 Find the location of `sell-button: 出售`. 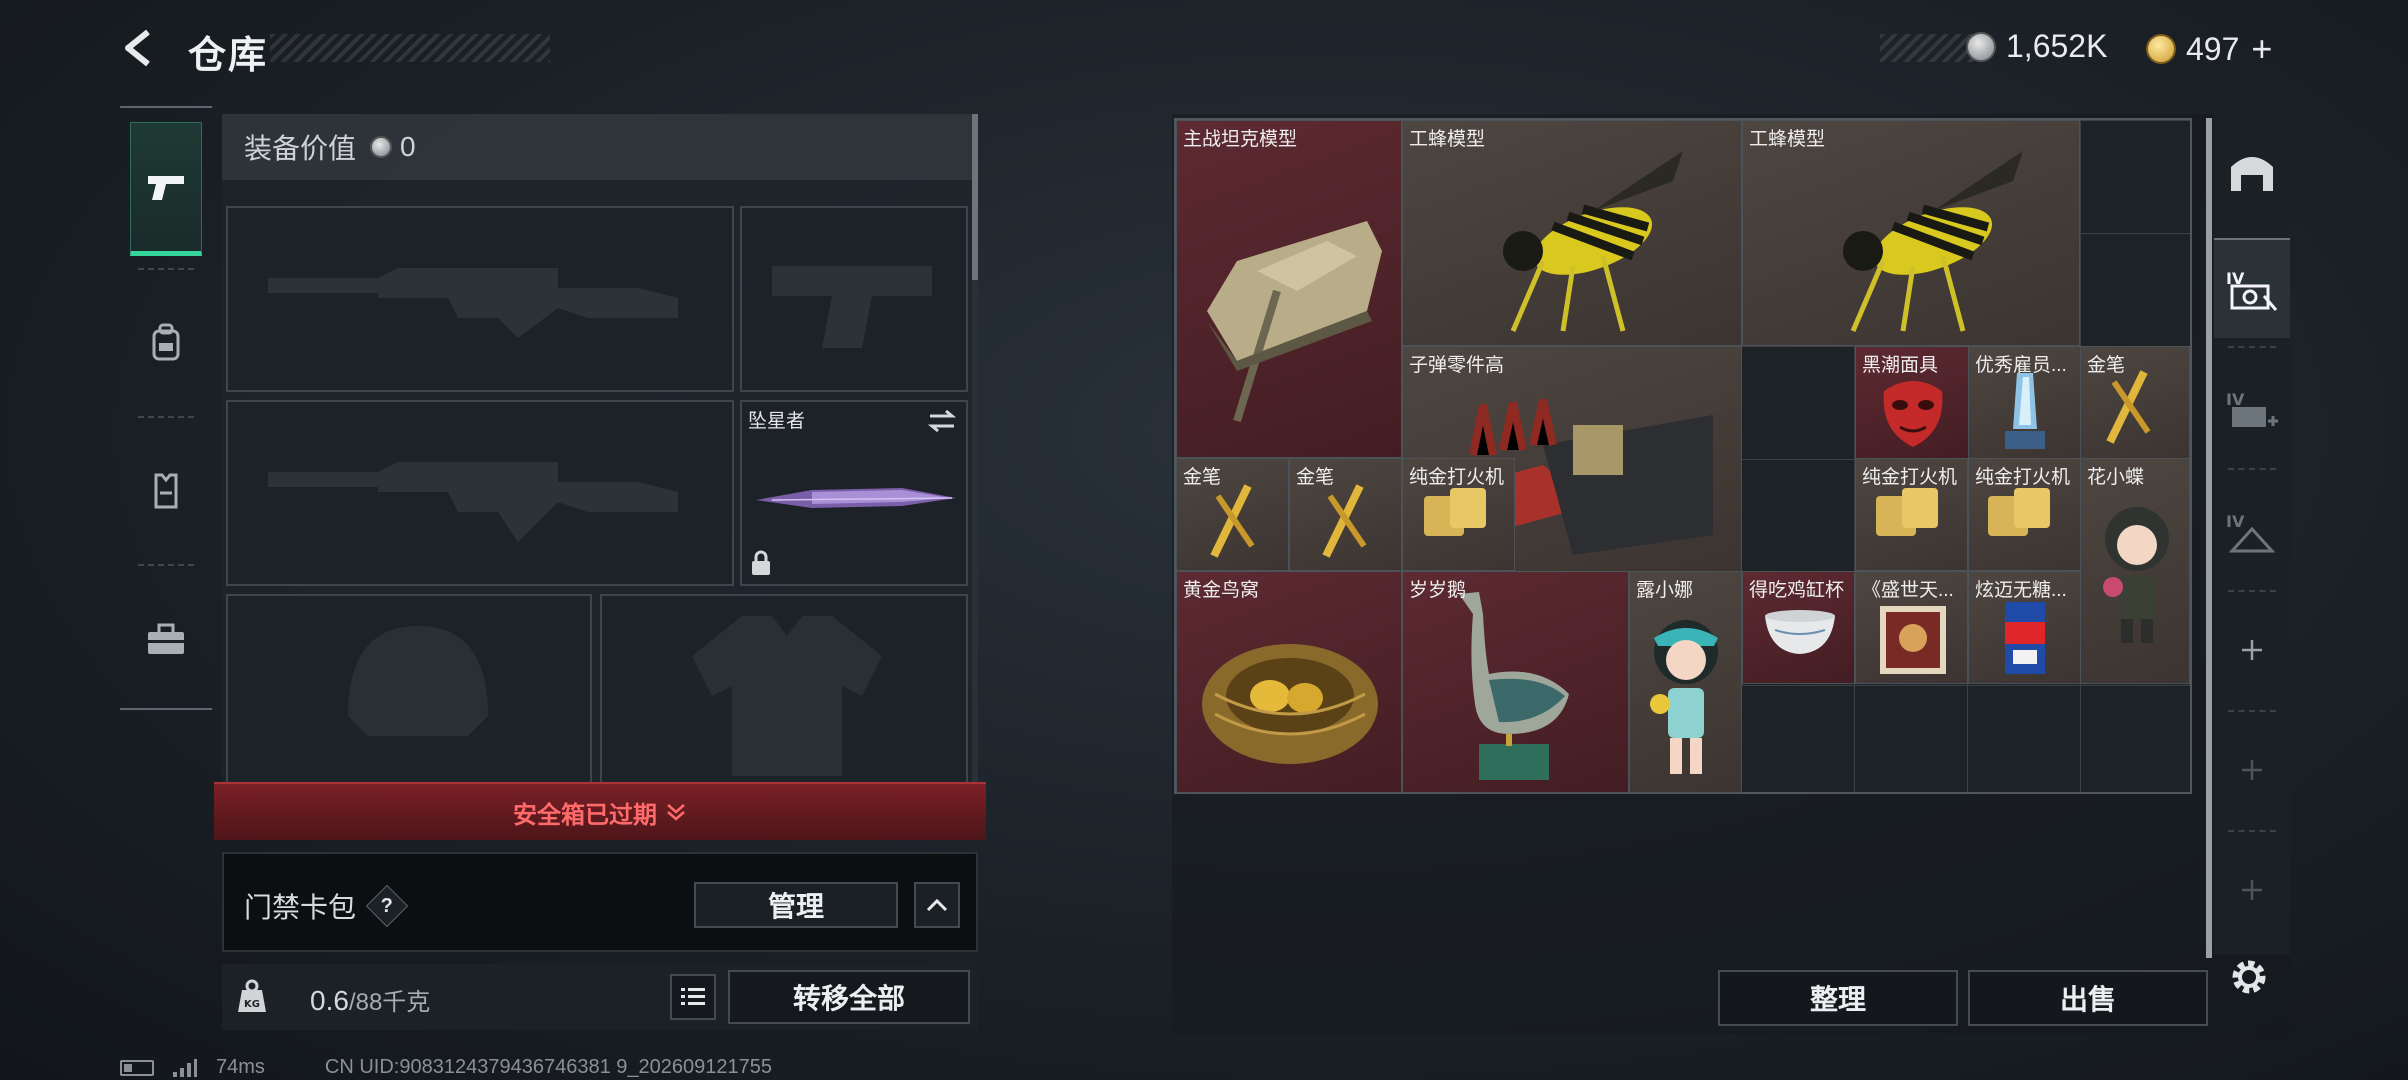

sell-button: 出售 is located at coordinates (2088, 998).